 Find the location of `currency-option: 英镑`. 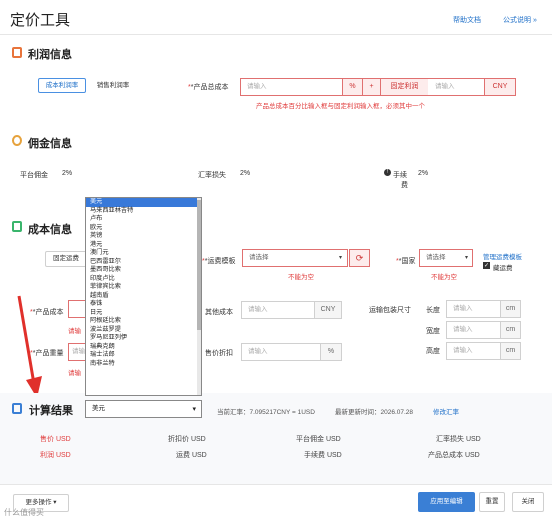

currency-option: 英镑 is located at coordinates (143, 236).